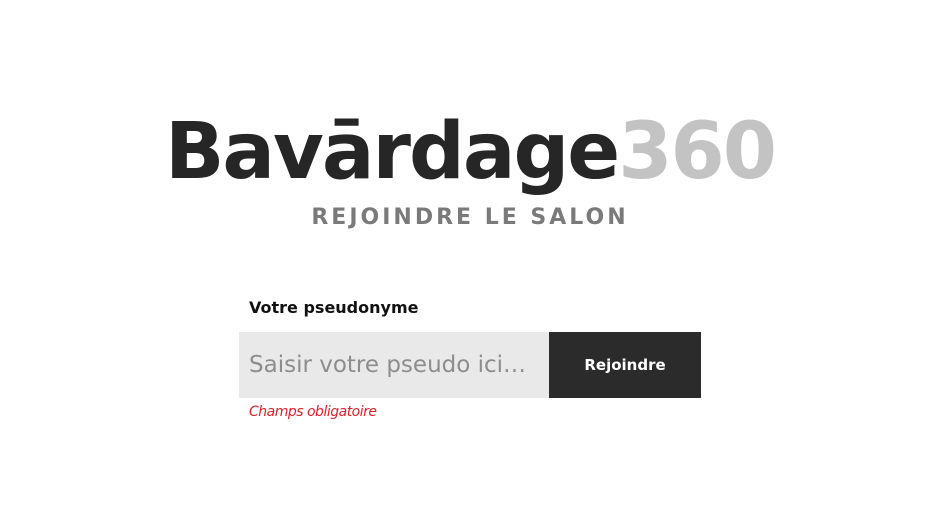 Image resolution: width=940 pixels, height=528 pixels. I want to click on join-button: Rejoindre, so click(625, 365).